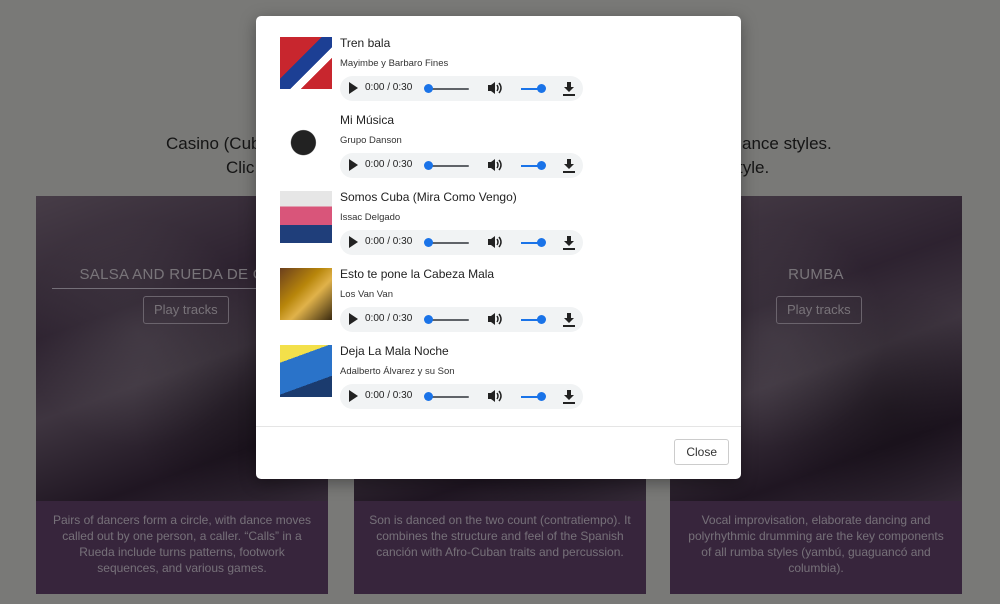 This screenshot has width=1000, height=604. Describe the element at coordinates (394, 63) in the screenshot. I see `track-artist: Mayimbe y Barbaro Fines` at that location.